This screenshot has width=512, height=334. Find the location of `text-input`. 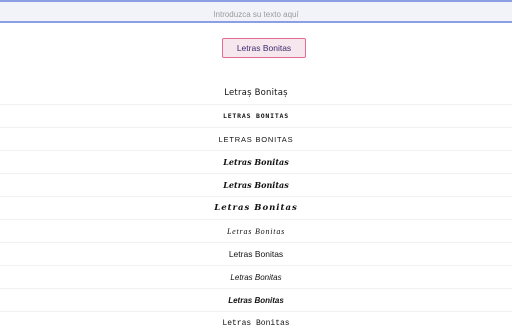

text-input is located at coordinates (256, 14).